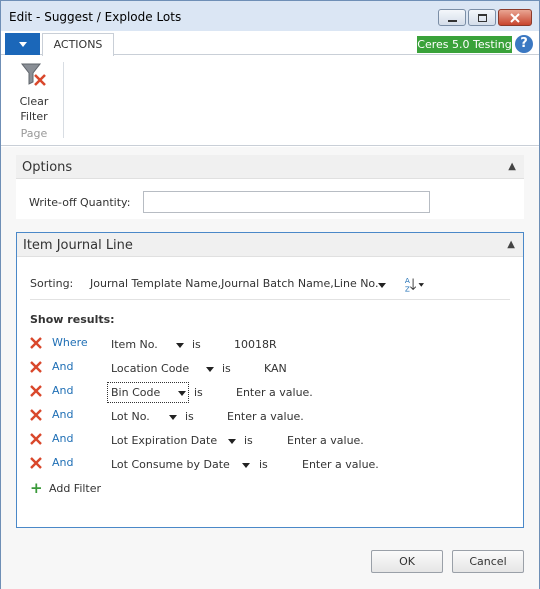 The image size is (540, 589). I want to click on divider, so click(270, 299).